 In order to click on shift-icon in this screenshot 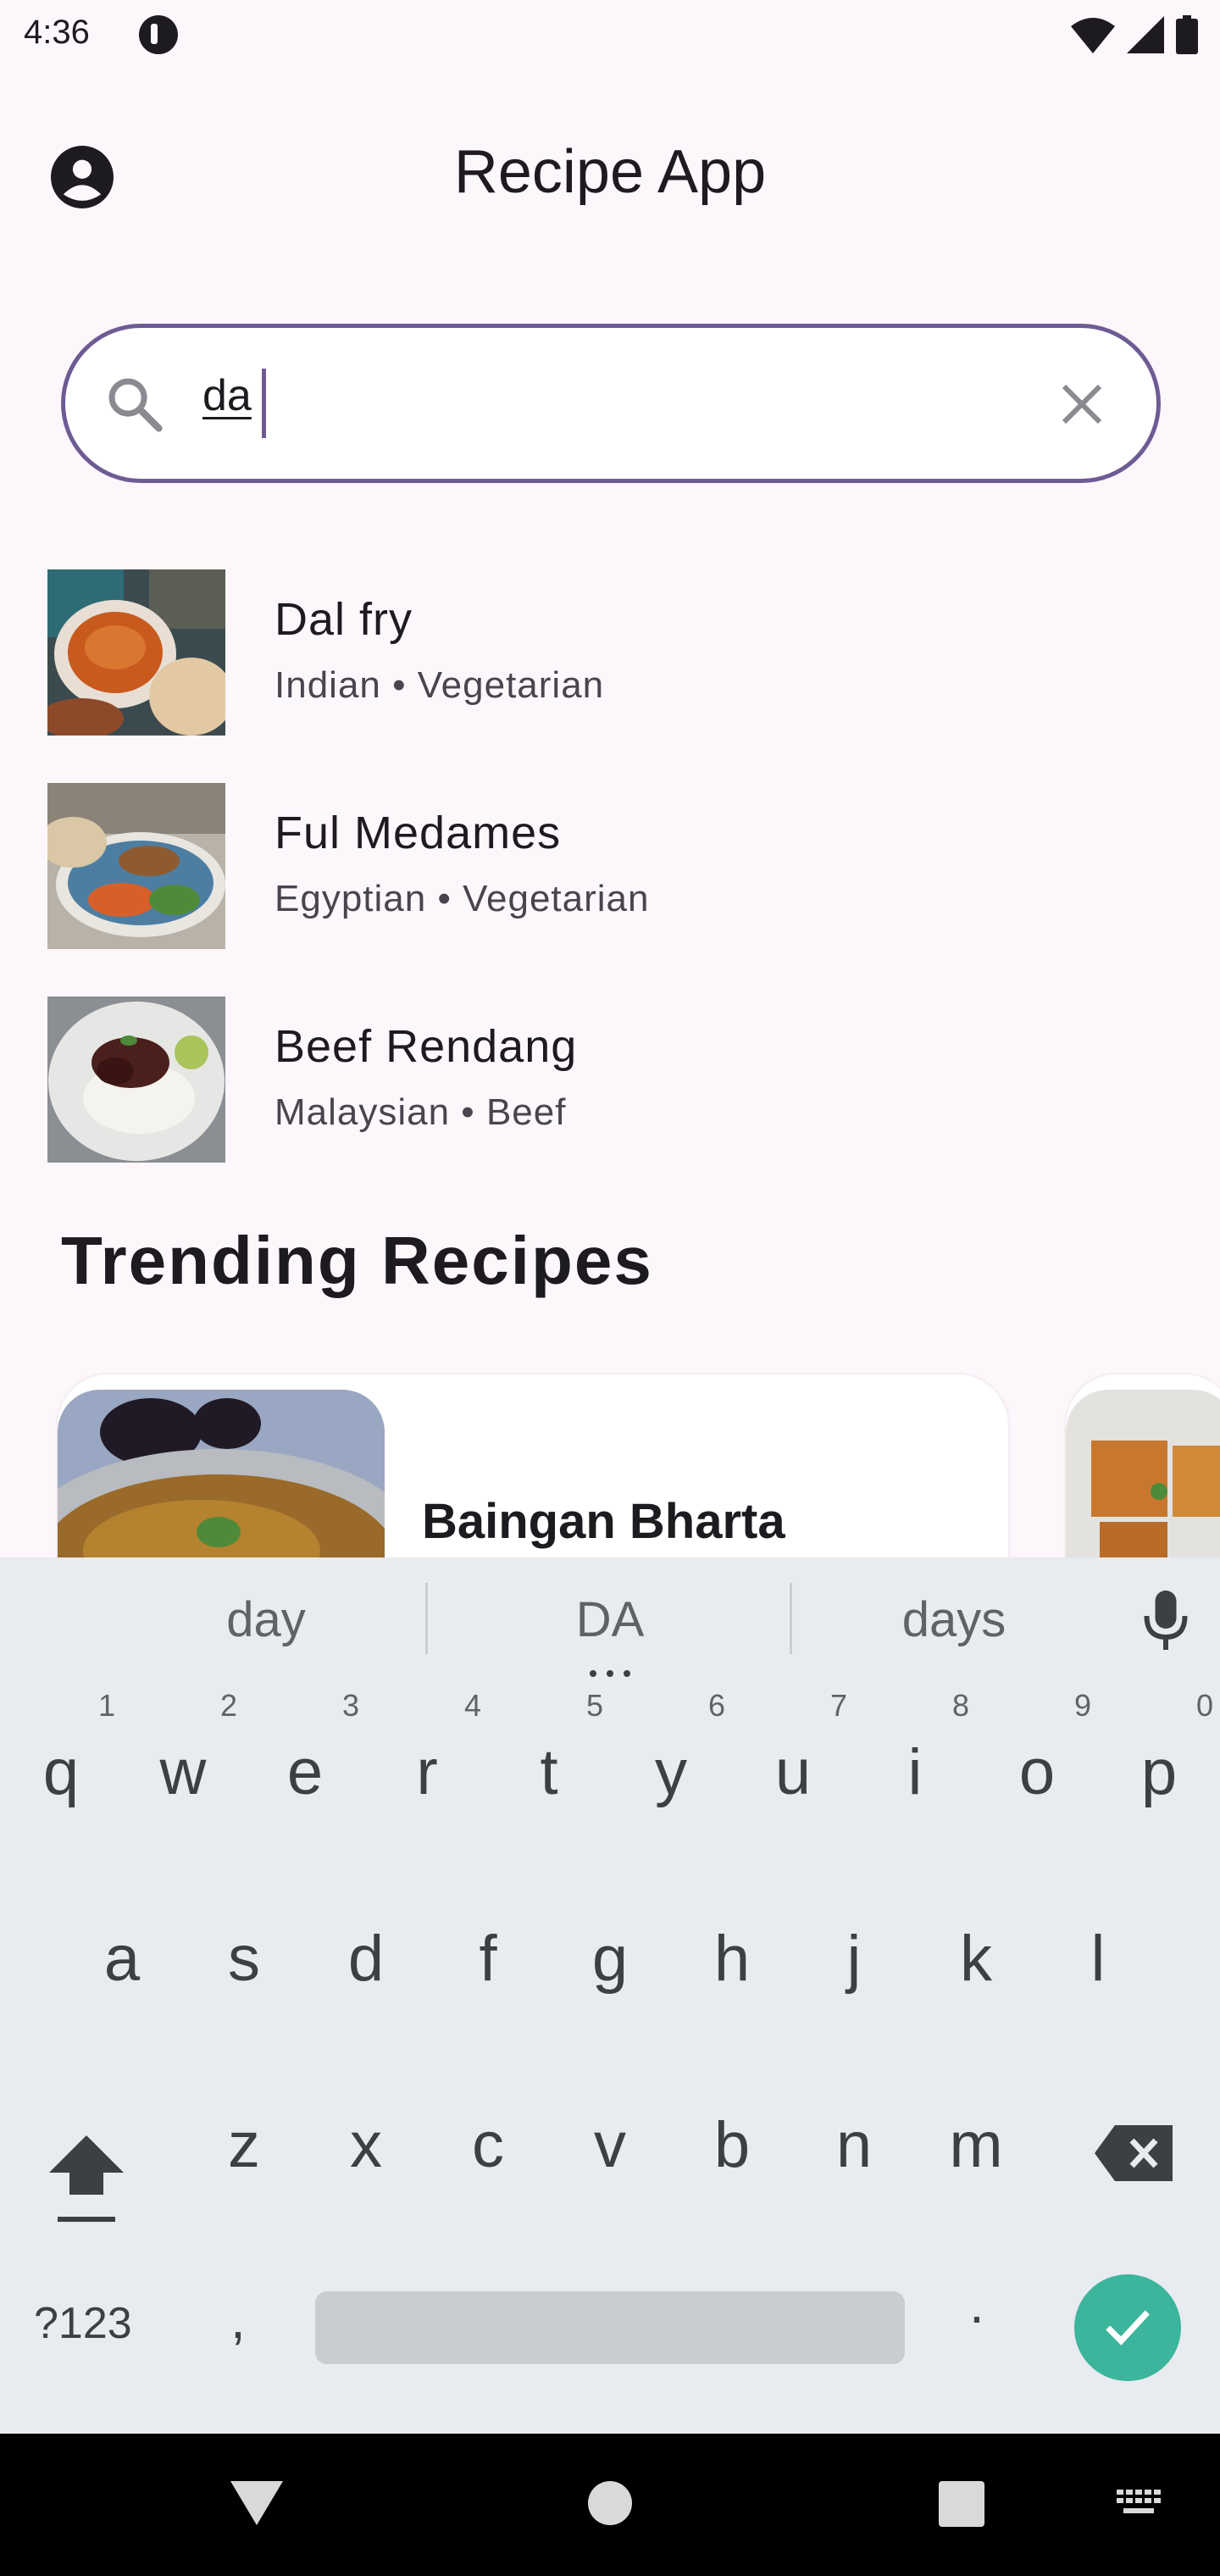, I will do `click(86, 2178)`.